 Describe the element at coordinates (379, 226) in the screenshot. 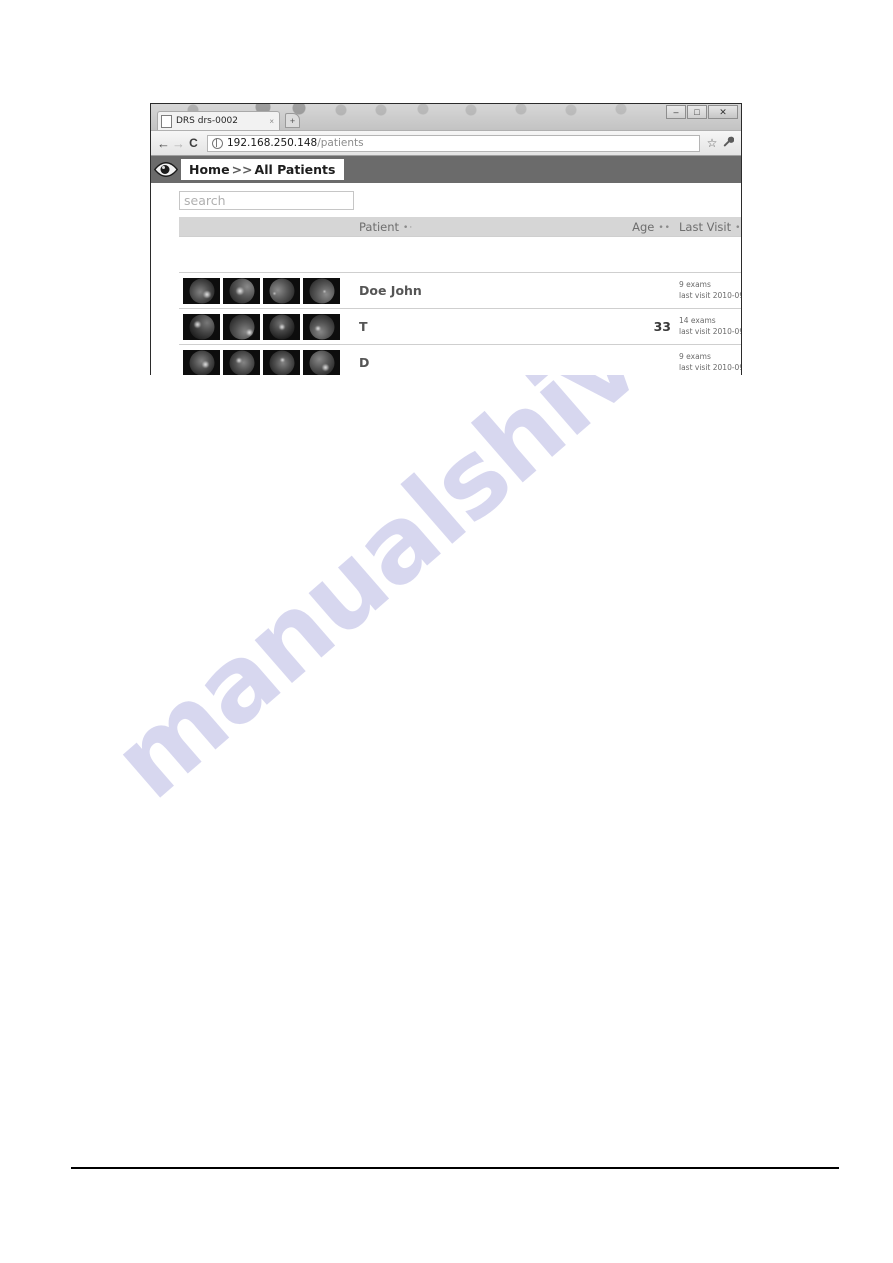

I see `column-header-patient-label: Patient` at that location.